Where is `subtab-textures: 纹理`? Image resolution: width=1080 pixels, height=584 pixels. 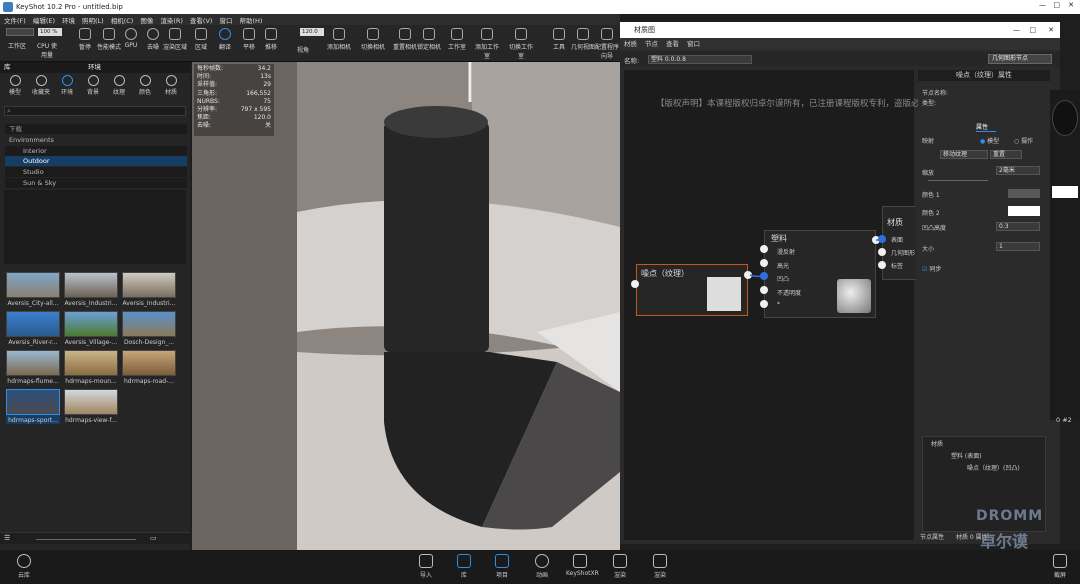 subtab-textures: 纹理 is located at coordinates (119, 85).